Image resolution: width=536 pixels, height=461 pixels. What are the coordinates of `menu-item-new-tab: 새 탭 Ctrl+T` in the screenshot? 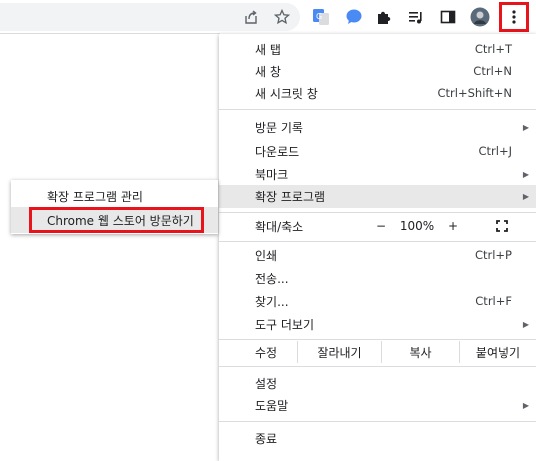 It's located at (377, 49).